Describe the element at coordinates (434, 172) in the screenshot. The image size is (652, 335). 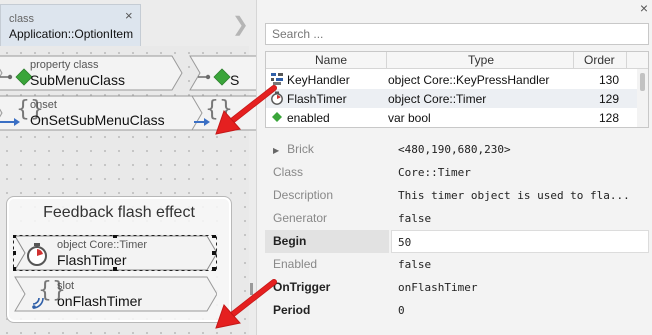
I see `property-value: Core::Timer` at that location.